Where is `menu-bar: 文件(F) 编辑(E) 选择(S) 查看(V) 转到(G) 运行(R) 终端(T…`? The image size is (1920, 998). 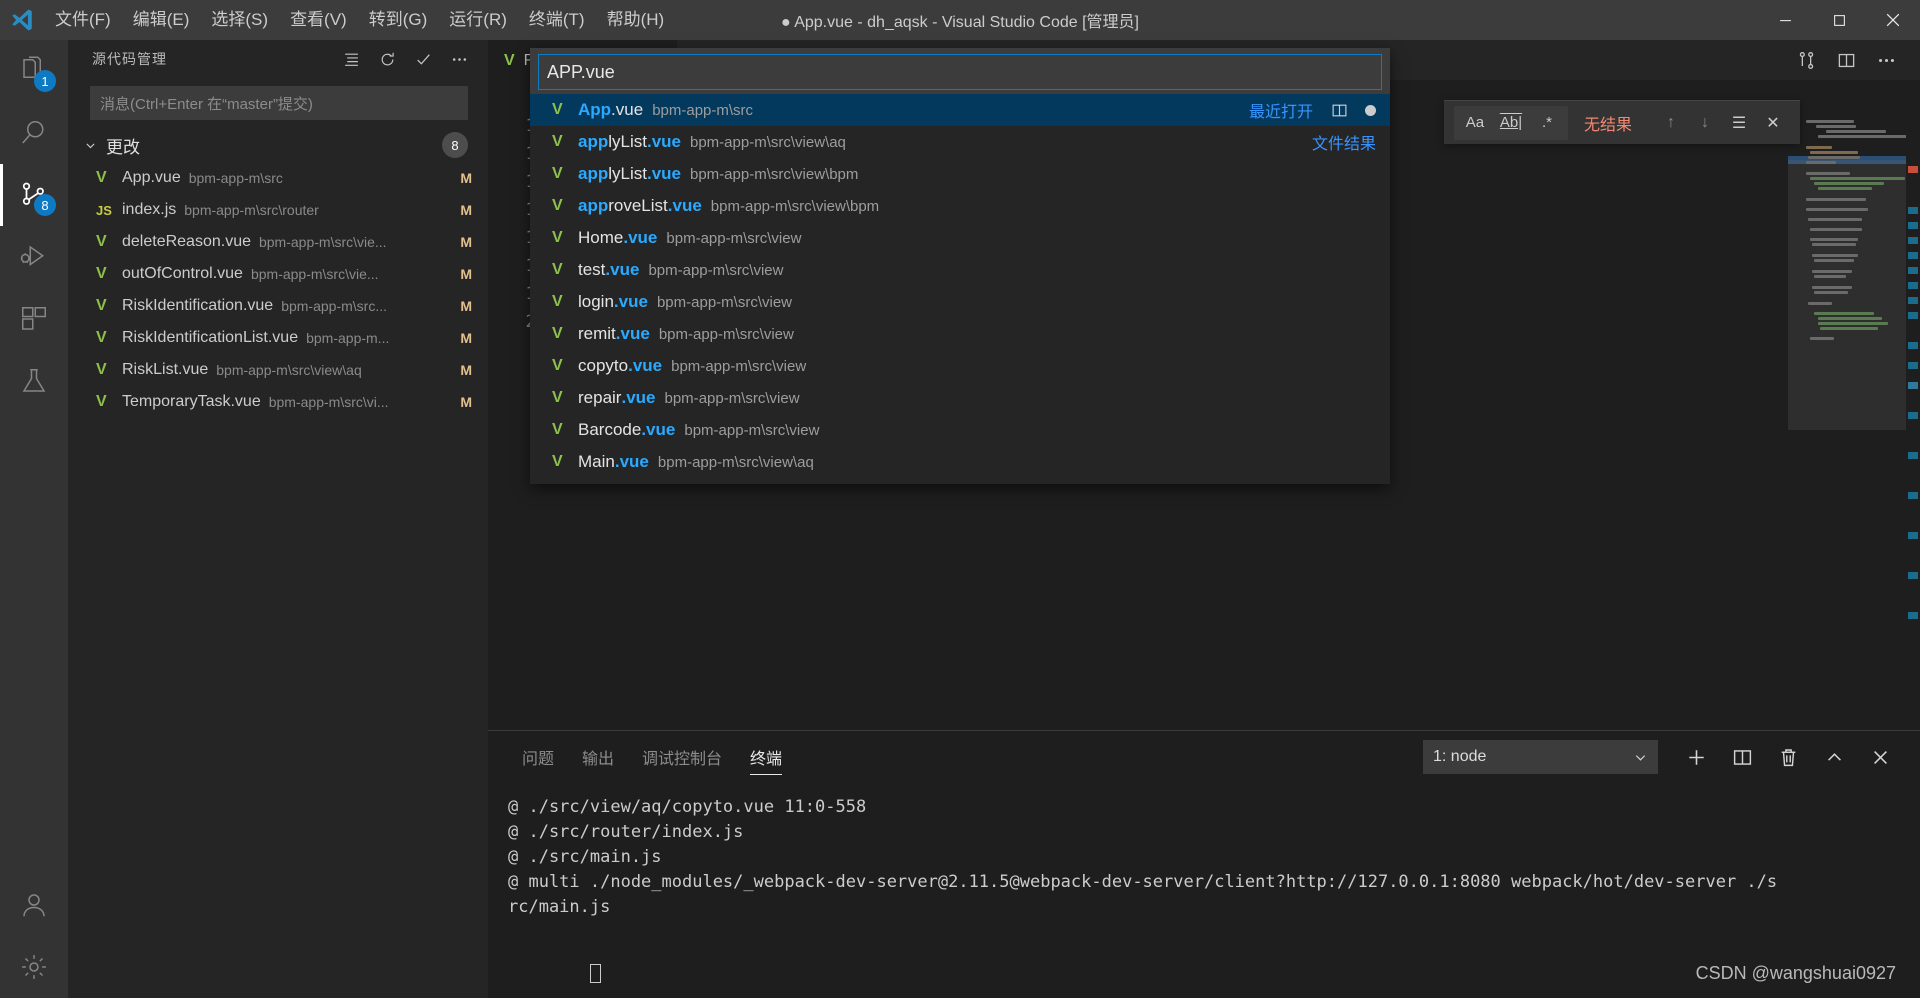
menu-bar: 文件(F) 编辑(E) 选择(S) 查看(V) 转到(G) 运行(R) 终端(T… is located at coordinates (359, 20).